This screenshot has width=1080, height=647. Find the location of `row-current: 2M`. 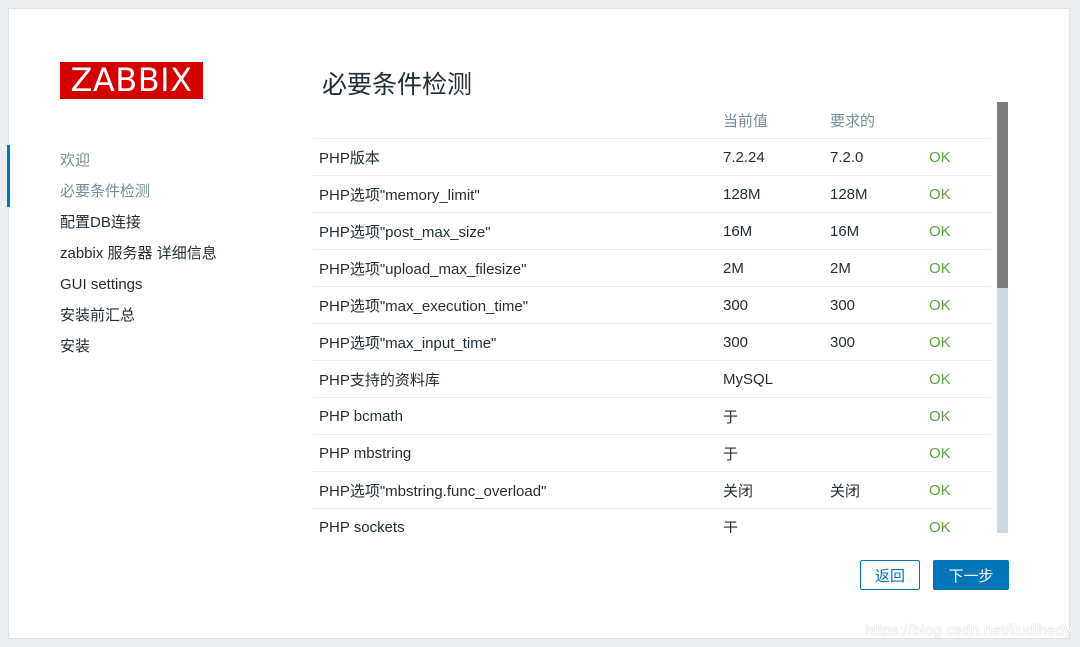

row-current: 2M is located at coordinates (776, 268).